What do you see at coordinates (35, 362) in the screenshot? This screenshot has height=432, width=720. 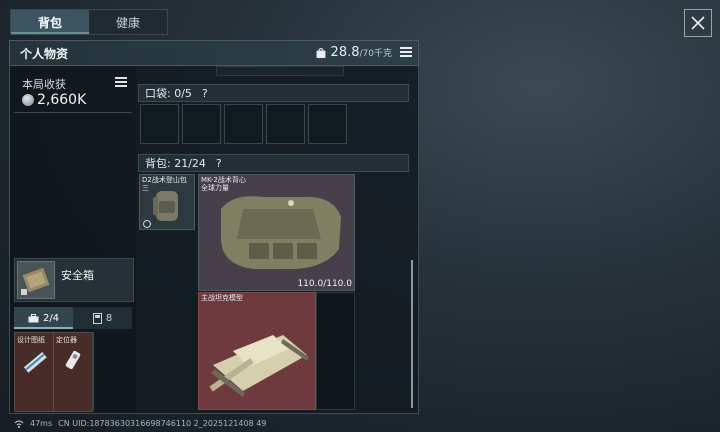 I see `blueprint-icon` at bounding box center [35, 362].